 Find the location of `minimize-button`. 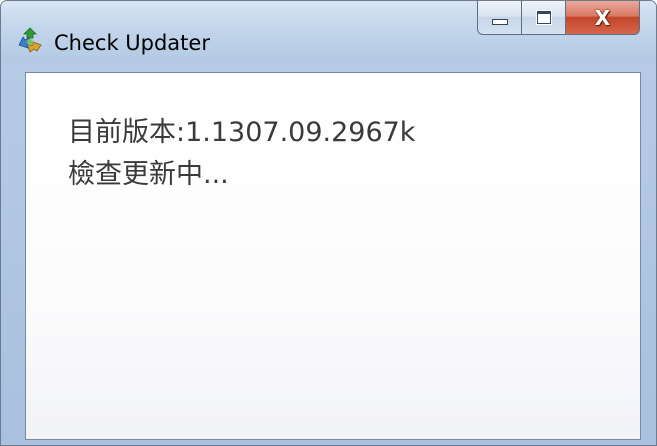

minimize-button is located at coordinates (499, 18).